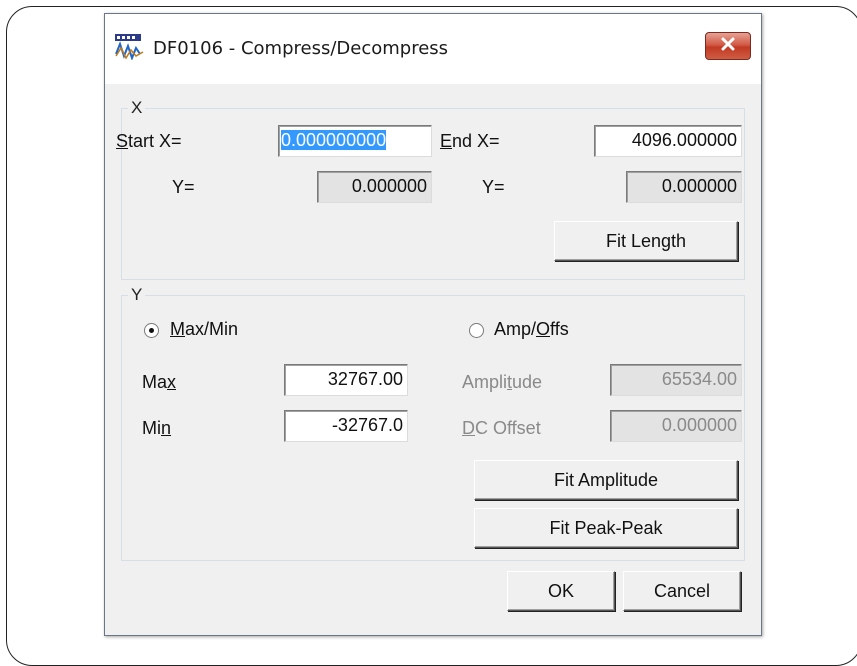 The image size is (857, 666). I want to click on min-input: -32767.0, so click(346, 426).